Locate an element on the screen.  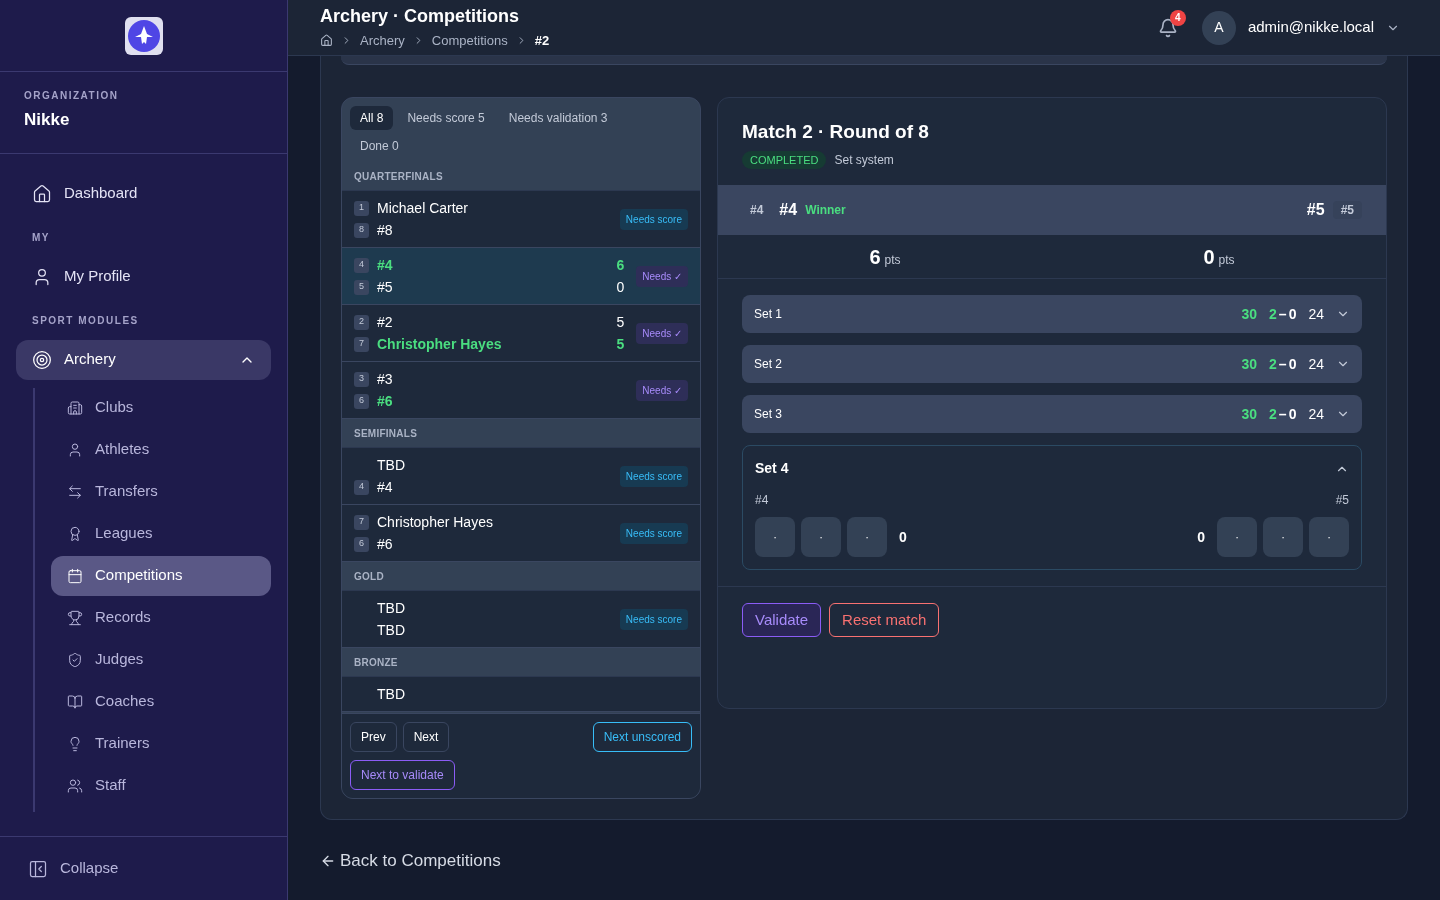
seed-badge: 8 is located at coordinates (361, 230).